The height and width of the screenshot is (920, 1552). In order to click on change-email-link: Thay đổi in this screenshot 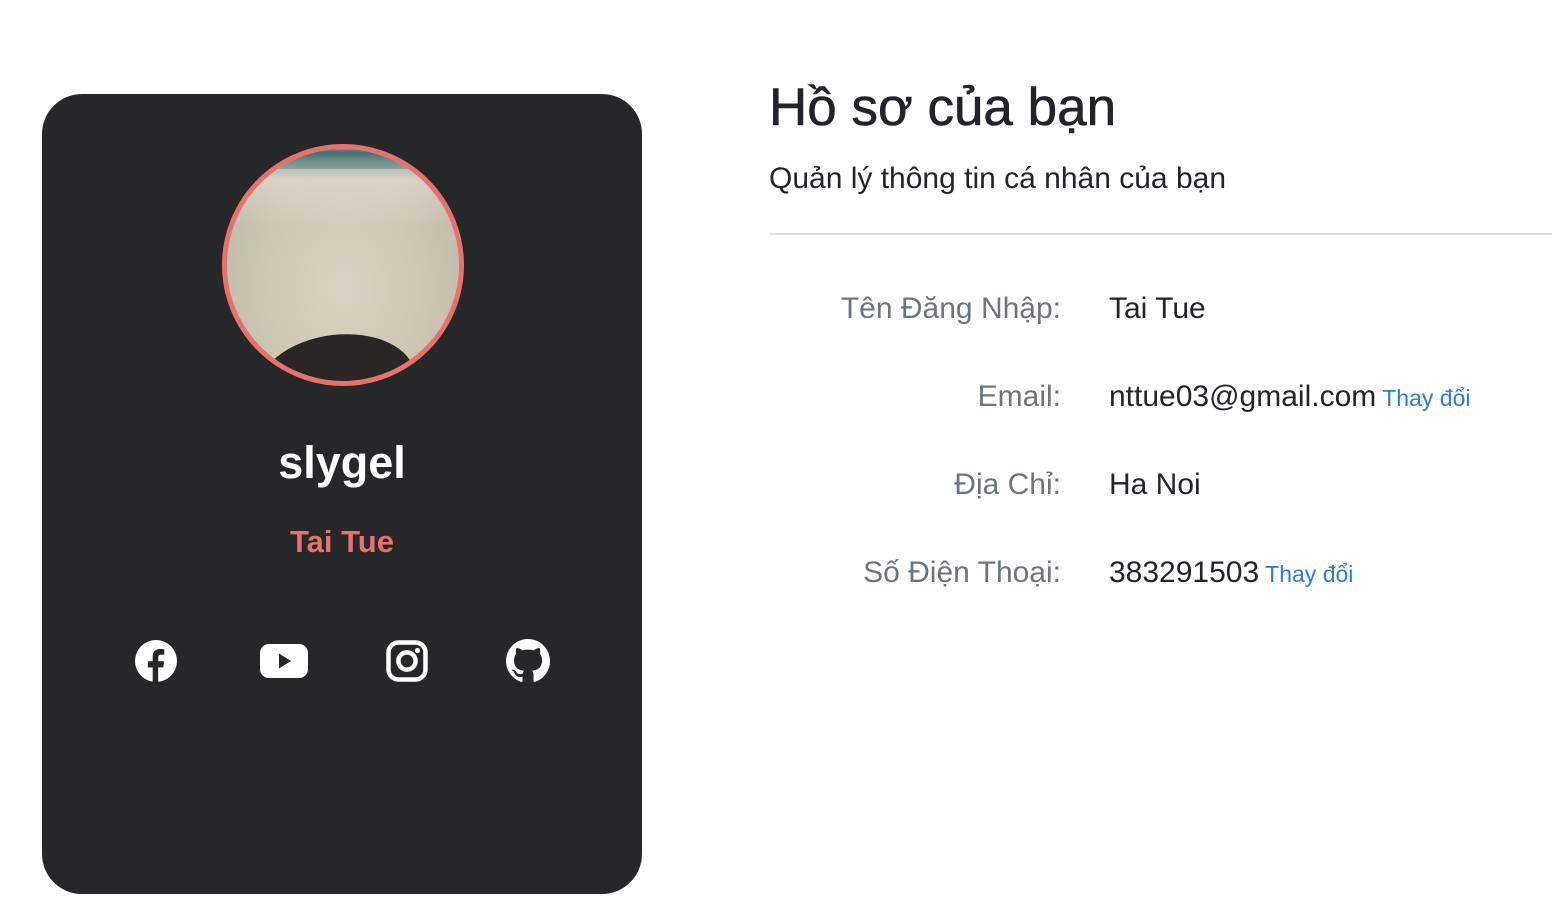, I will do `click(1426, 398)`.